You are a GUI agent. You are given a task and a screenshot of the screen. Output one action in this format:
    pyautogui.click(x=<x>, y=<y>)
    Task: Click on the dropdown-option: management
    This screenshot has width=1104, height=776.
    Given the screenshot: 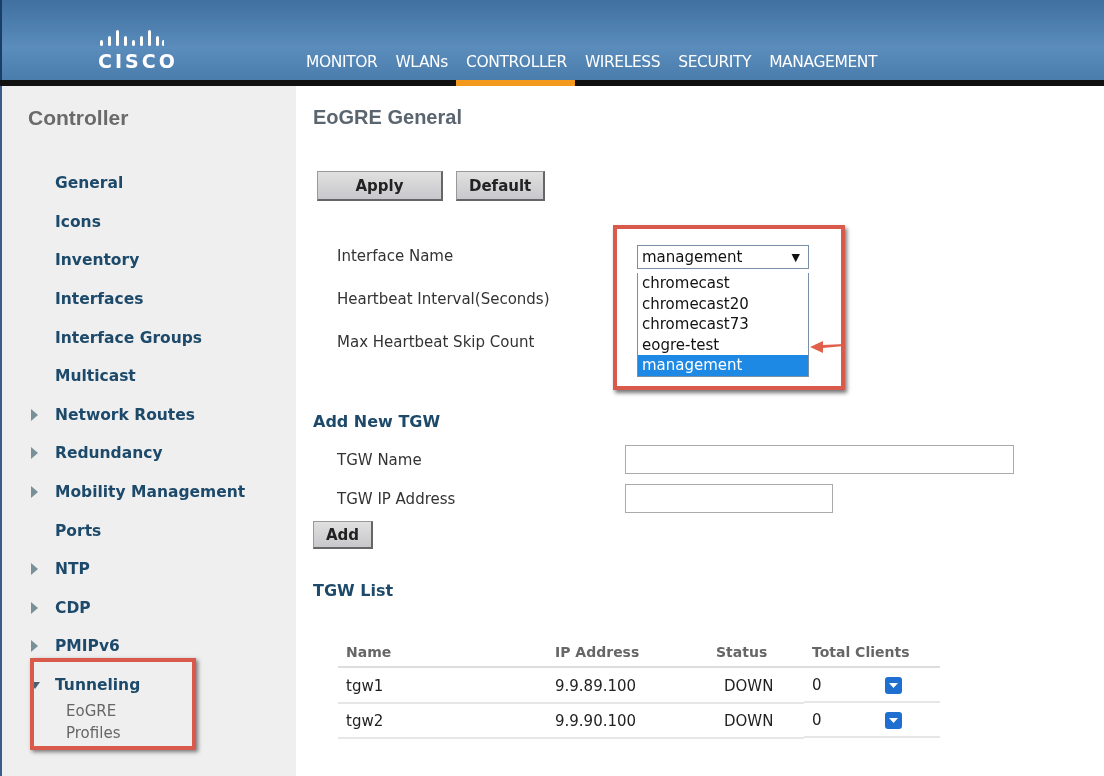 What is the action you would take?
    pyautogui.click(x=723, y=365)
    